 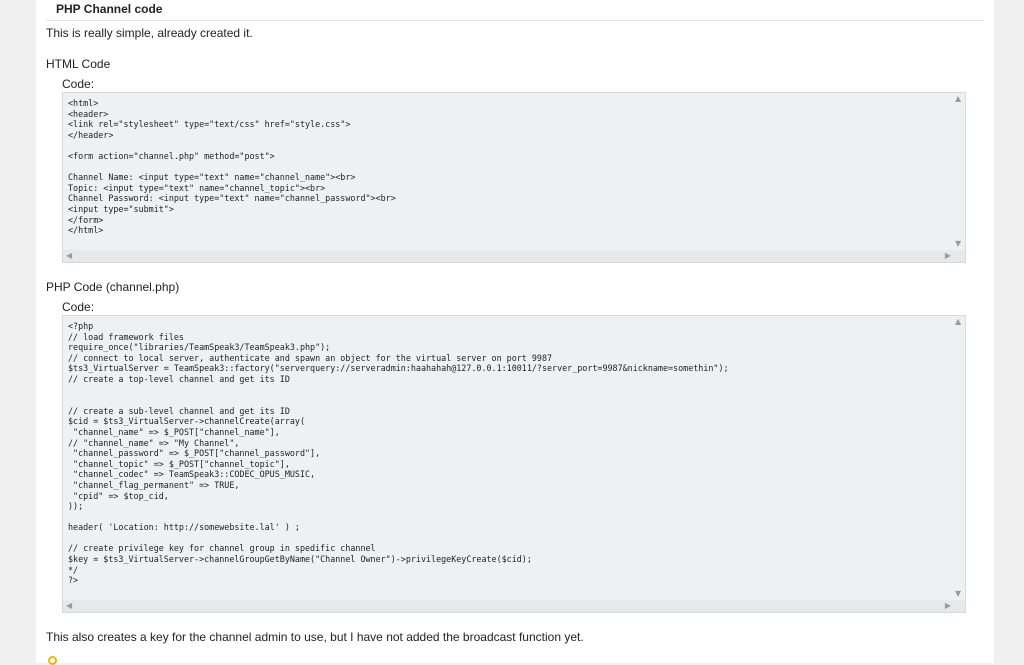 I want to click on post-title: PHP Channel code, so click(x=109, y=9).